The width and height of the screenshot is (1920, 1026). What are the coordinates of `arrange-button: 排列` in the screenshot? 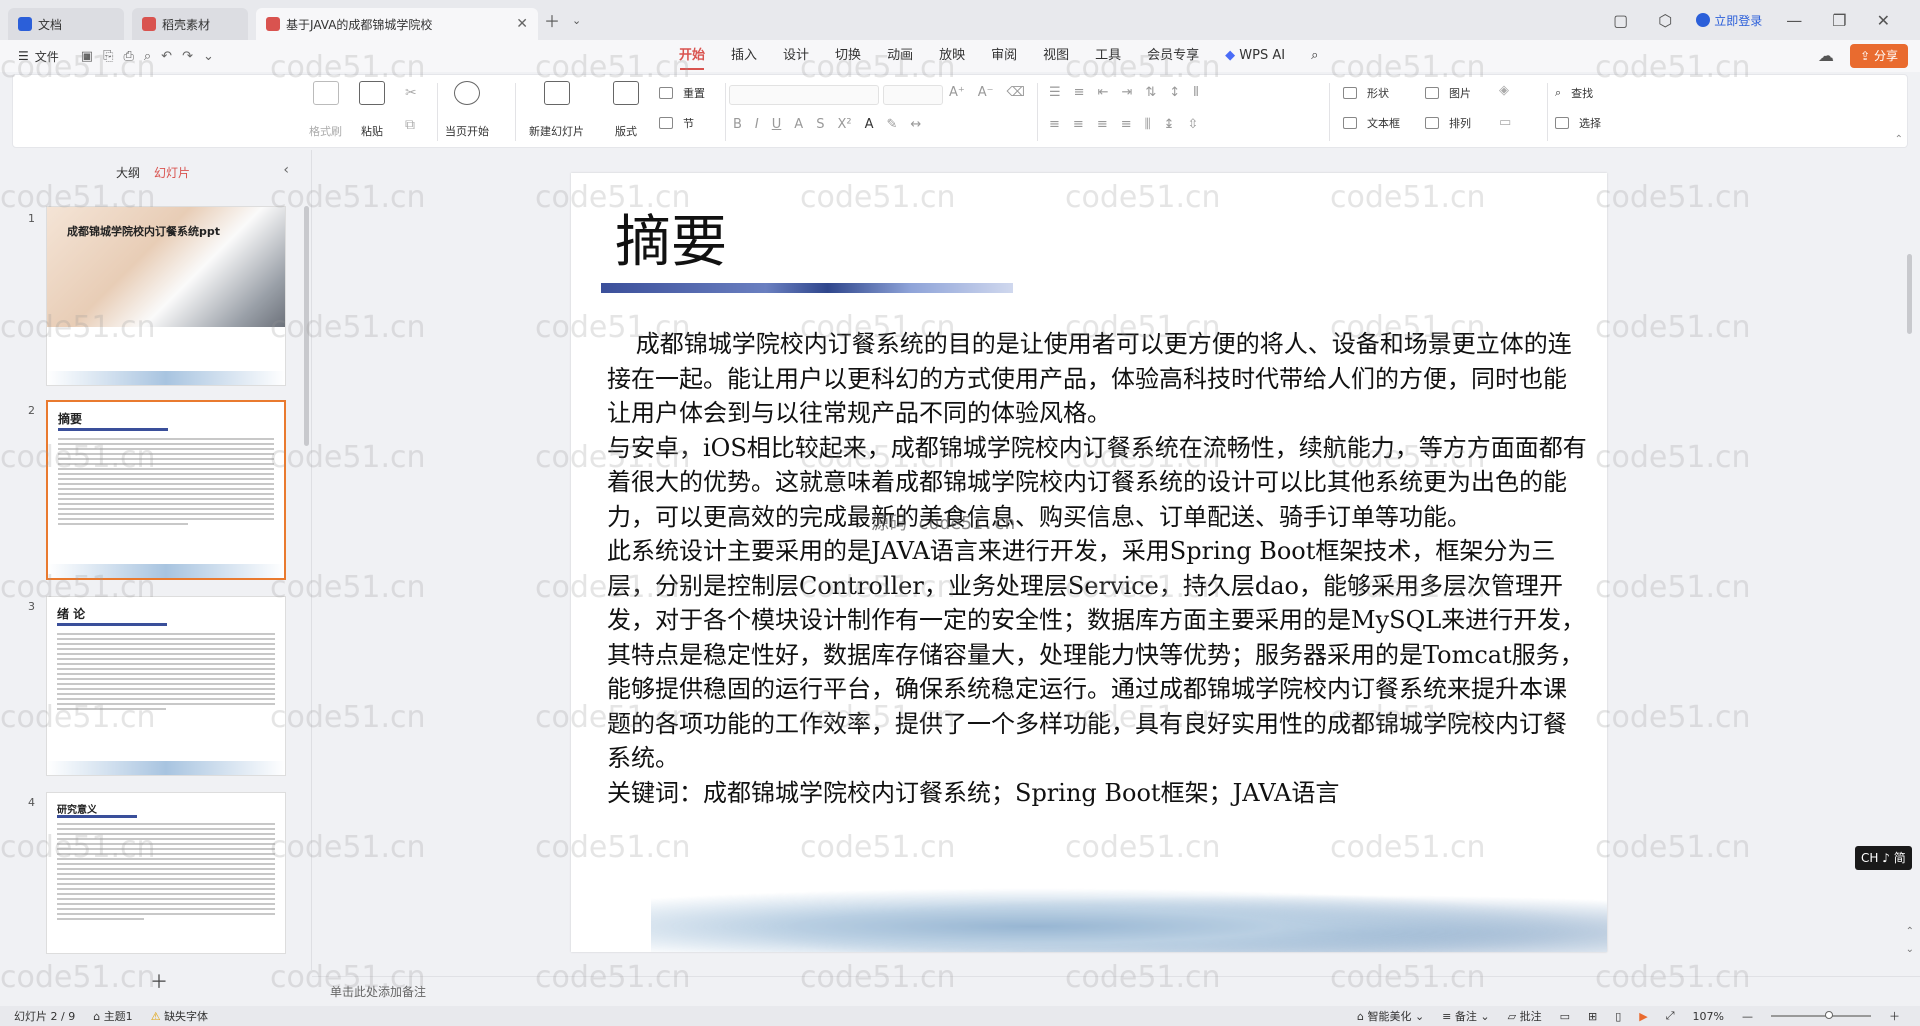 It's located at (1448, 123).